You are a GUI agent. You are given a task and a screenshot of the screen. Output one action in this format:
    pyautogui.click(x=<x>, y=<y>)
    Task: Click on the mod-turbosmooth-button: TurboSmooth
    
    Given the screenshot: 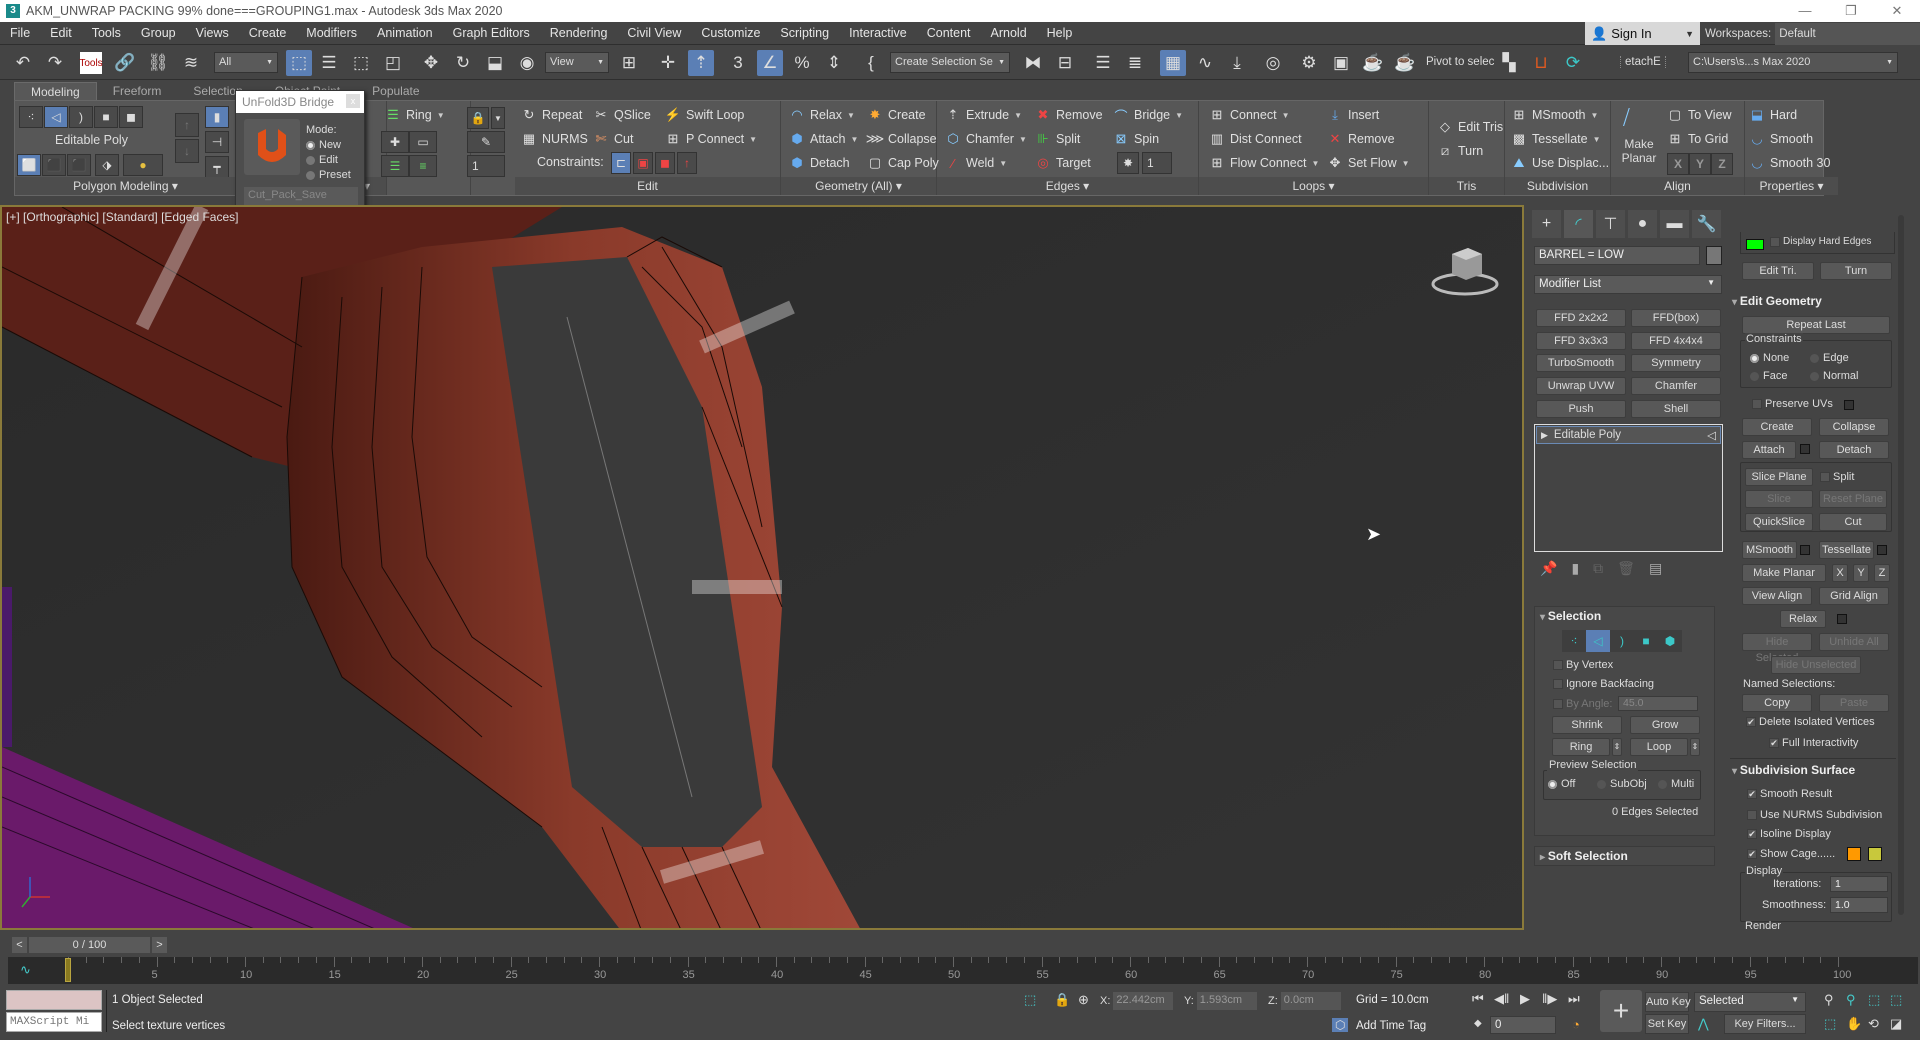 What is the action you would take?
    pyautogui.click(x=1581, y=363)
    